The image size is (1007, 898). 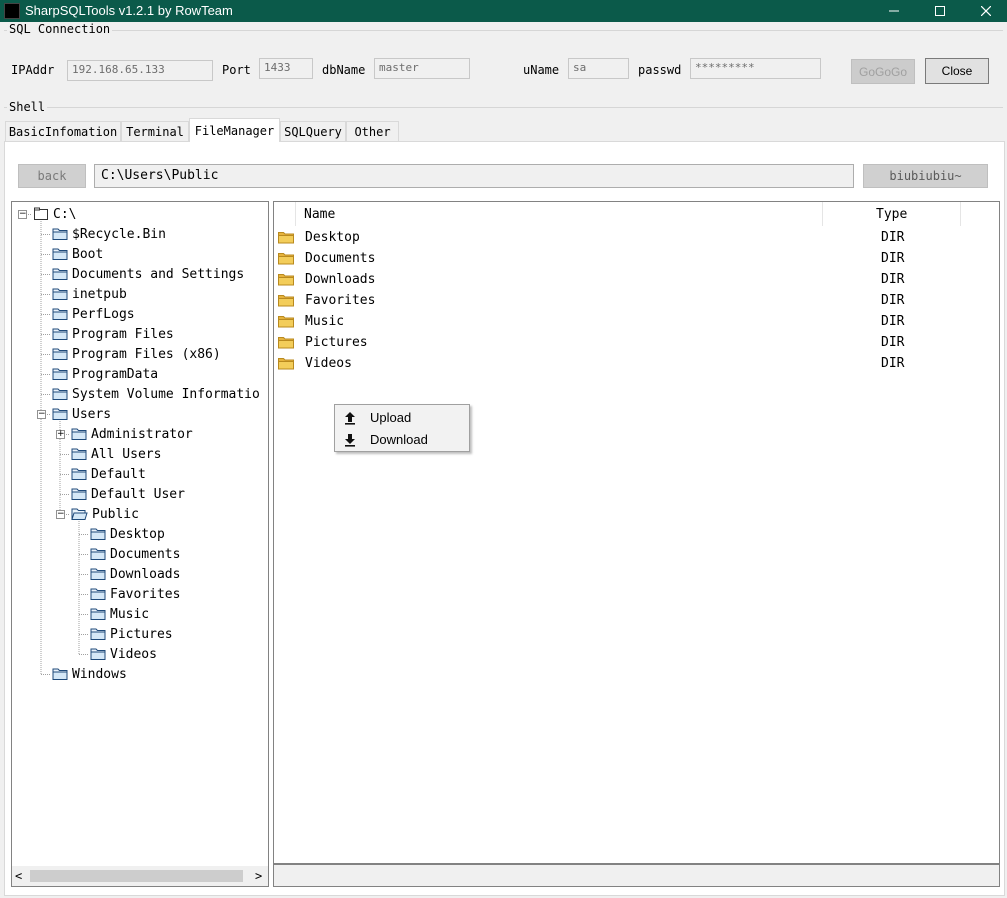 What do you see at coordinates (158, 274) in the screenshot?
I see `tree-node-label: Documents and Settings` at bounding box center [158, 274].